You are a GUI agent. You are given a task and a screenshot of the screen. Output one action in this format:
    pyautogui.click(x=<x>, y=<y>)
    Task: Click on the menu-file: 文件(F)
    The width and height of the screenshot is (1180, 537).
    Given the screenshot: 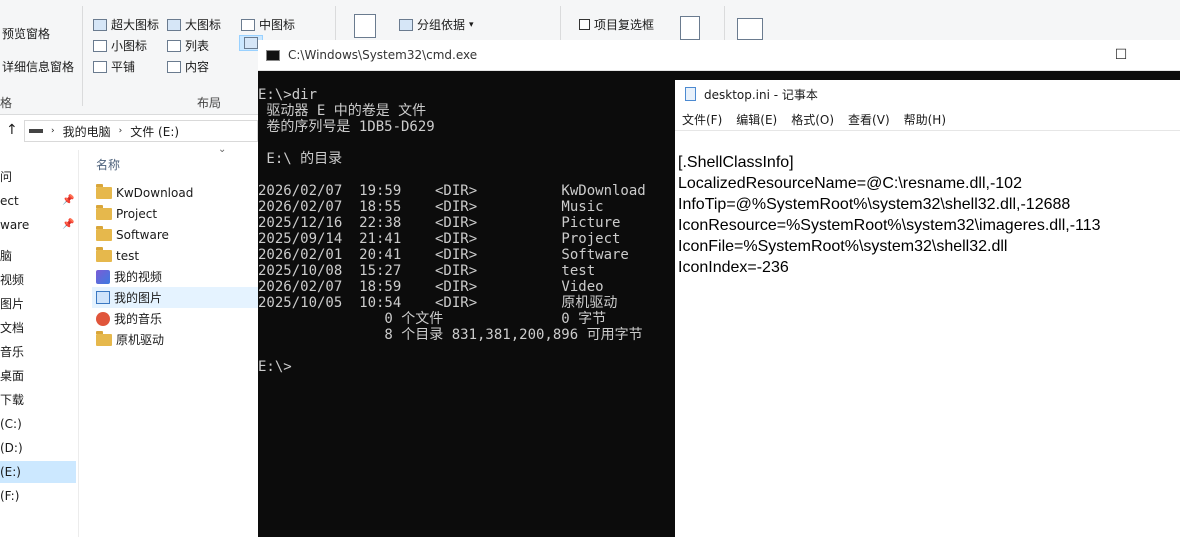 What is the action you would take?
    pyautogui.click(x=702, y=119)
    